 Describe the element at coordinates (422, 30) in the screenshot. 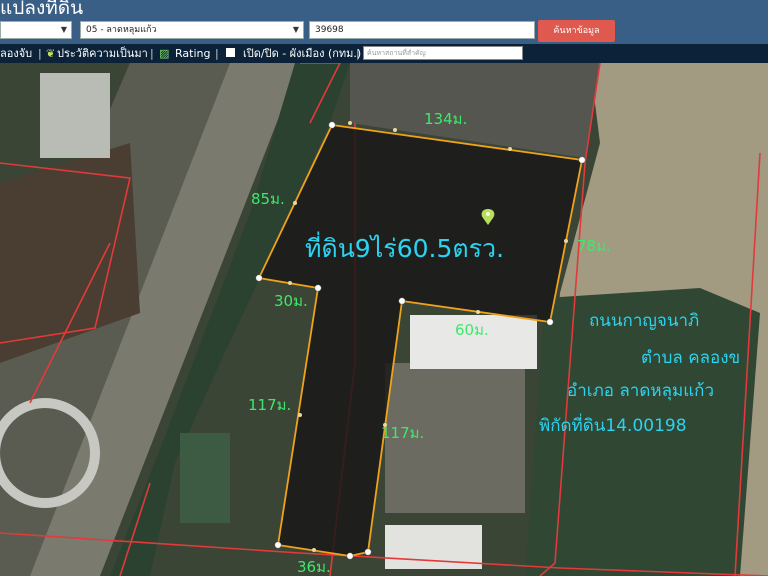

I see `parcel-number-input: 39698` at that location.